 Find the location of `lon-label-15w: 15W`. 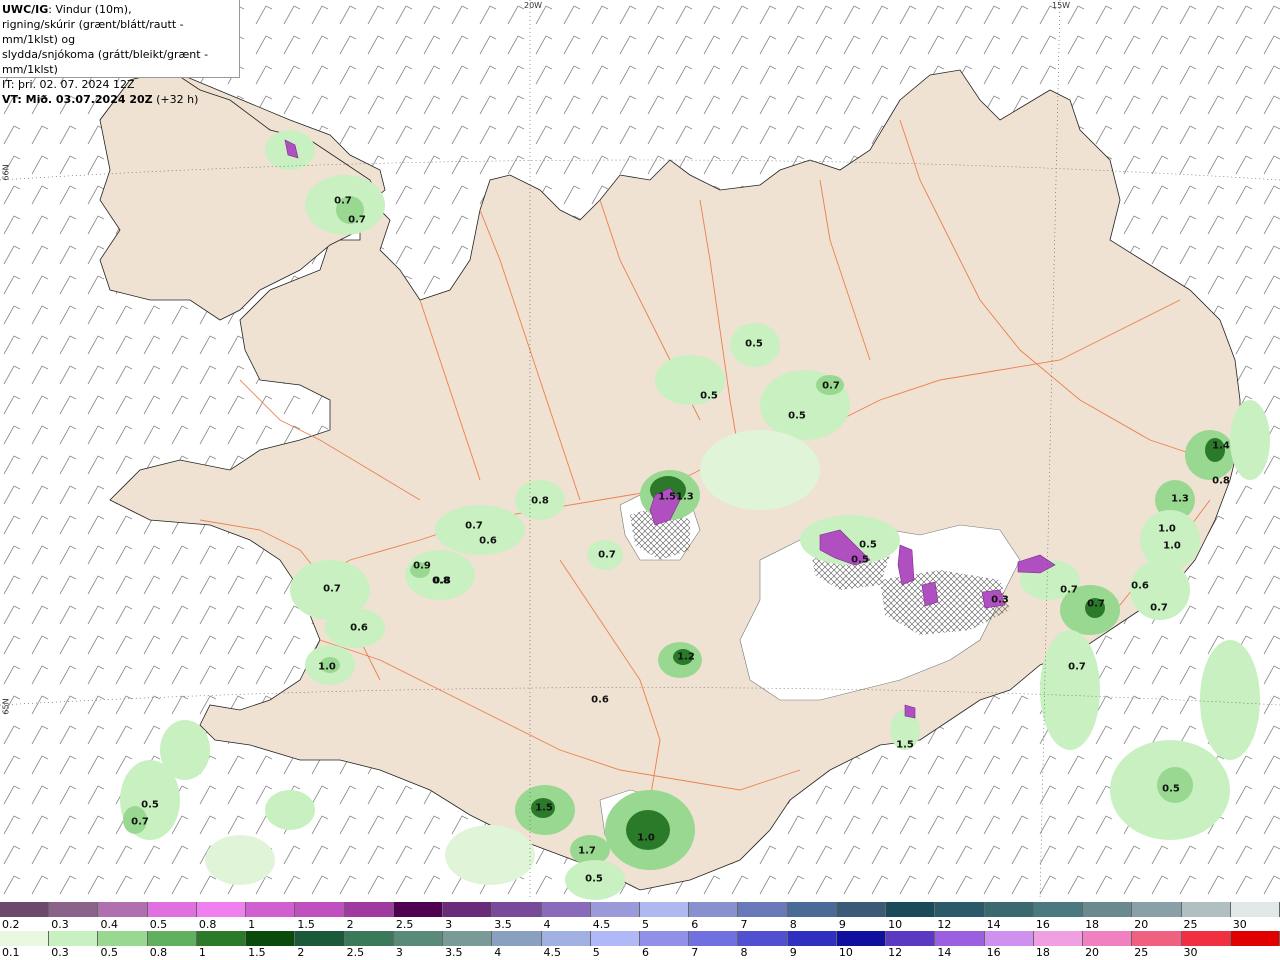

lon-label-15w: 15W is located at coordinates (1061, 5).